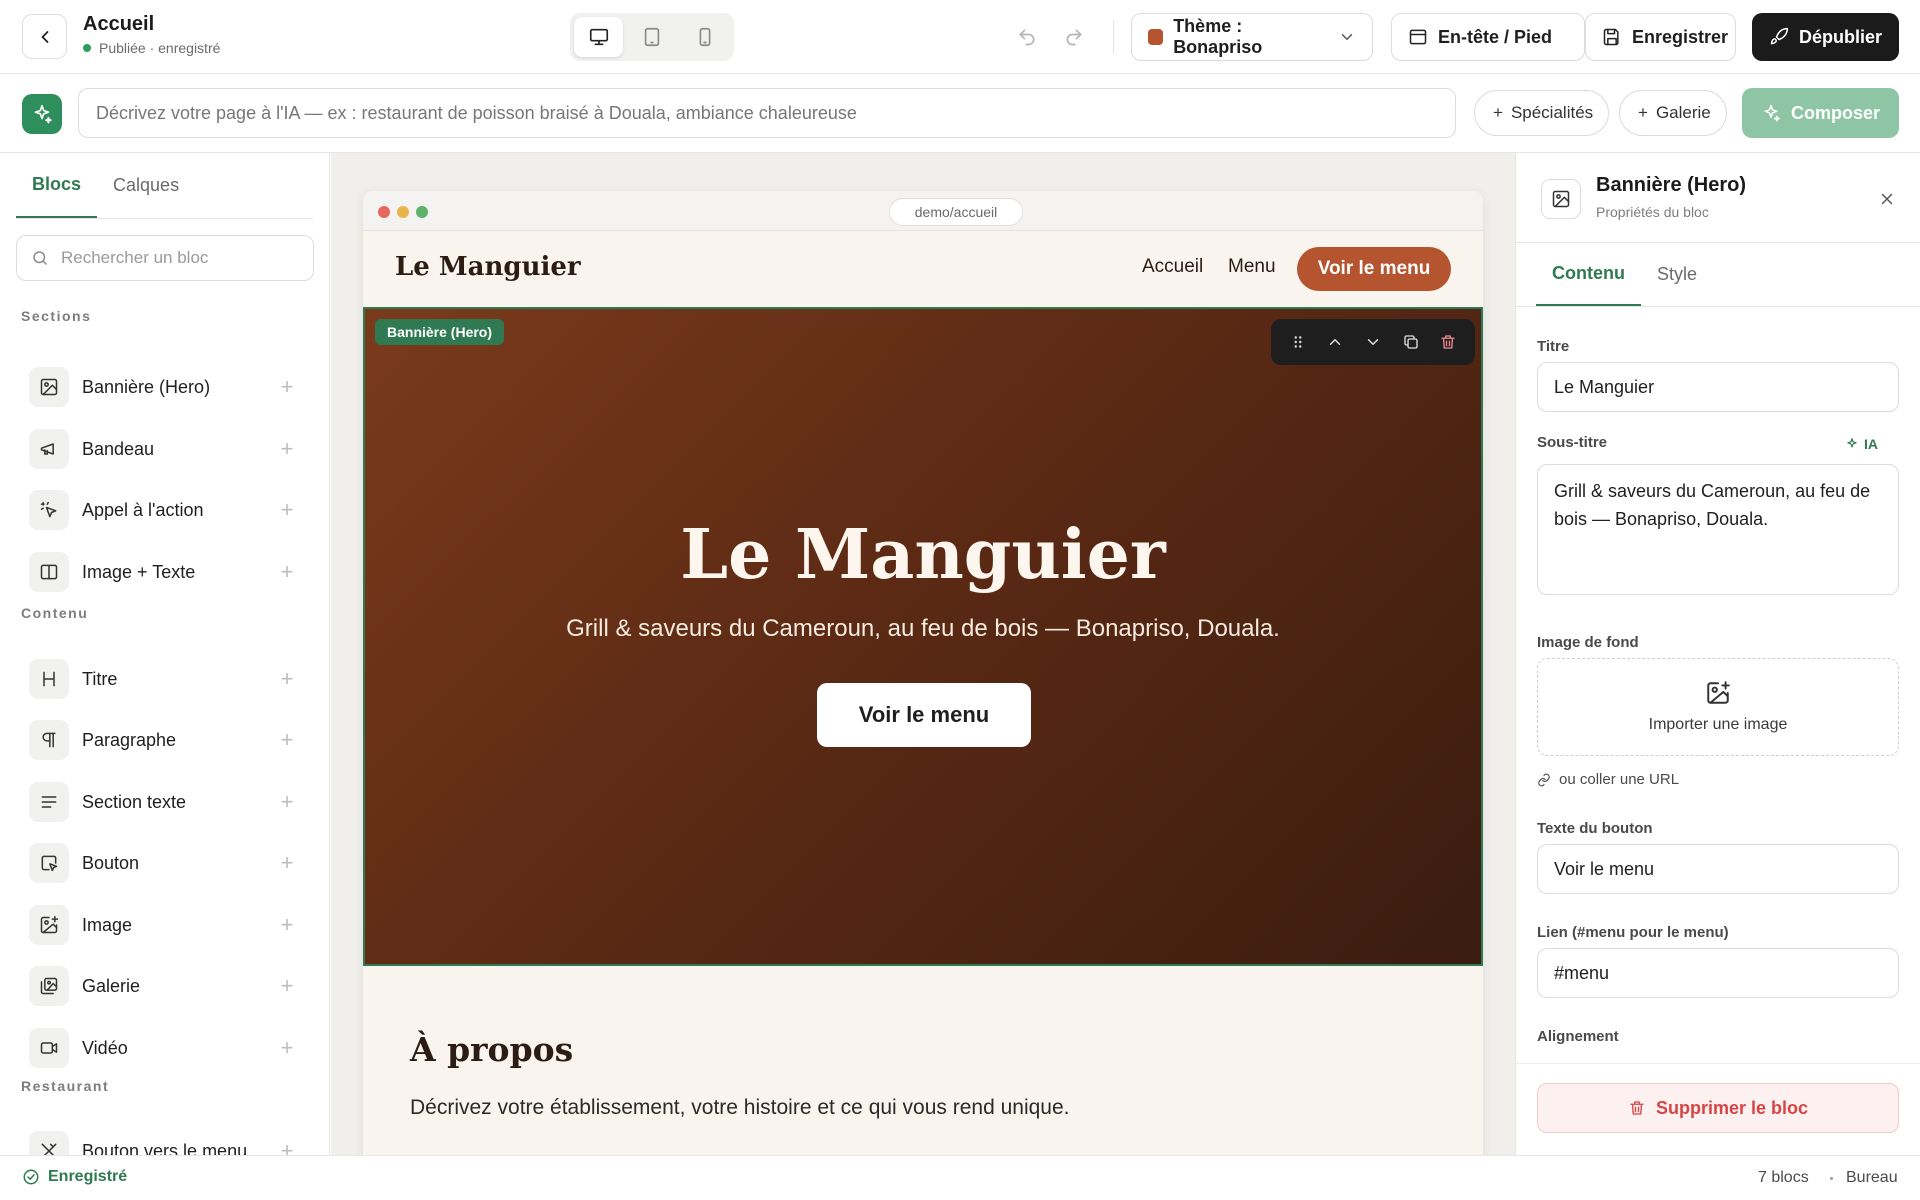 This screenshot has width=1920, height=1200. Describe the element at coordinates (1156, 37) in the screenshot. I see `theme-color-swatch` at that location.